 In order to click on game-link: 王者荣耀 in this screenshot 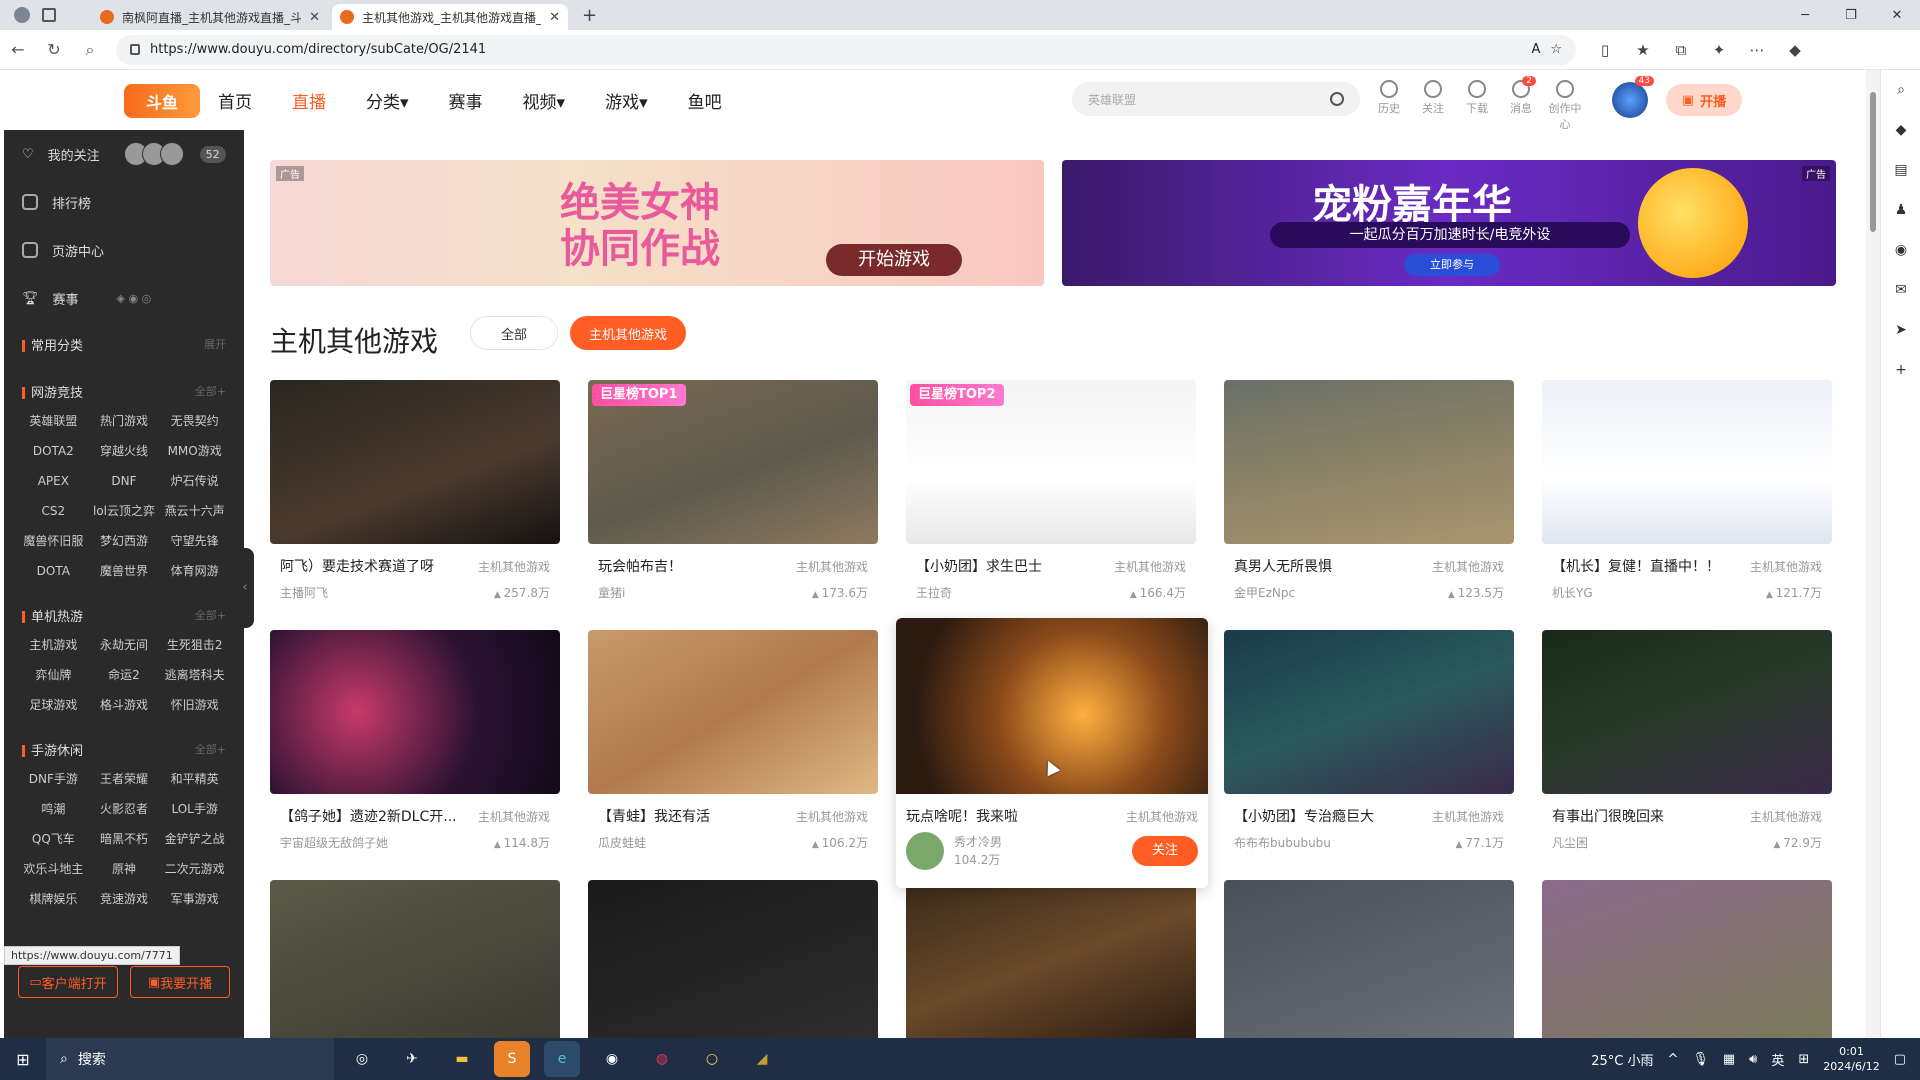, I will do `click(124, 779)`.